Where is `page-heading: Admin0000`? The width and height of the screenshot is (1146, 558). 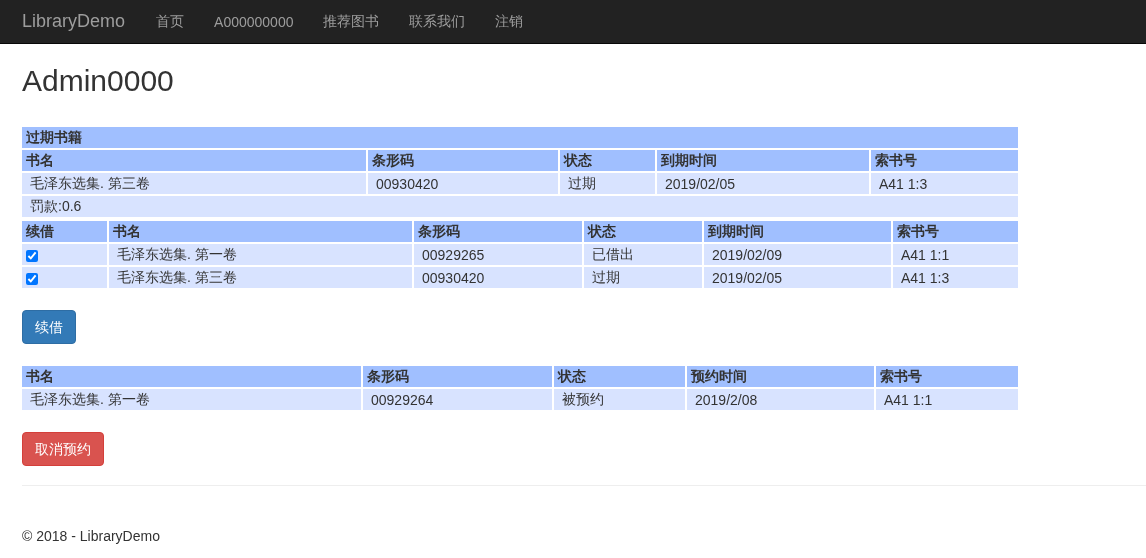
page-heading: Admin0000 is located at coordinates (98, 80).